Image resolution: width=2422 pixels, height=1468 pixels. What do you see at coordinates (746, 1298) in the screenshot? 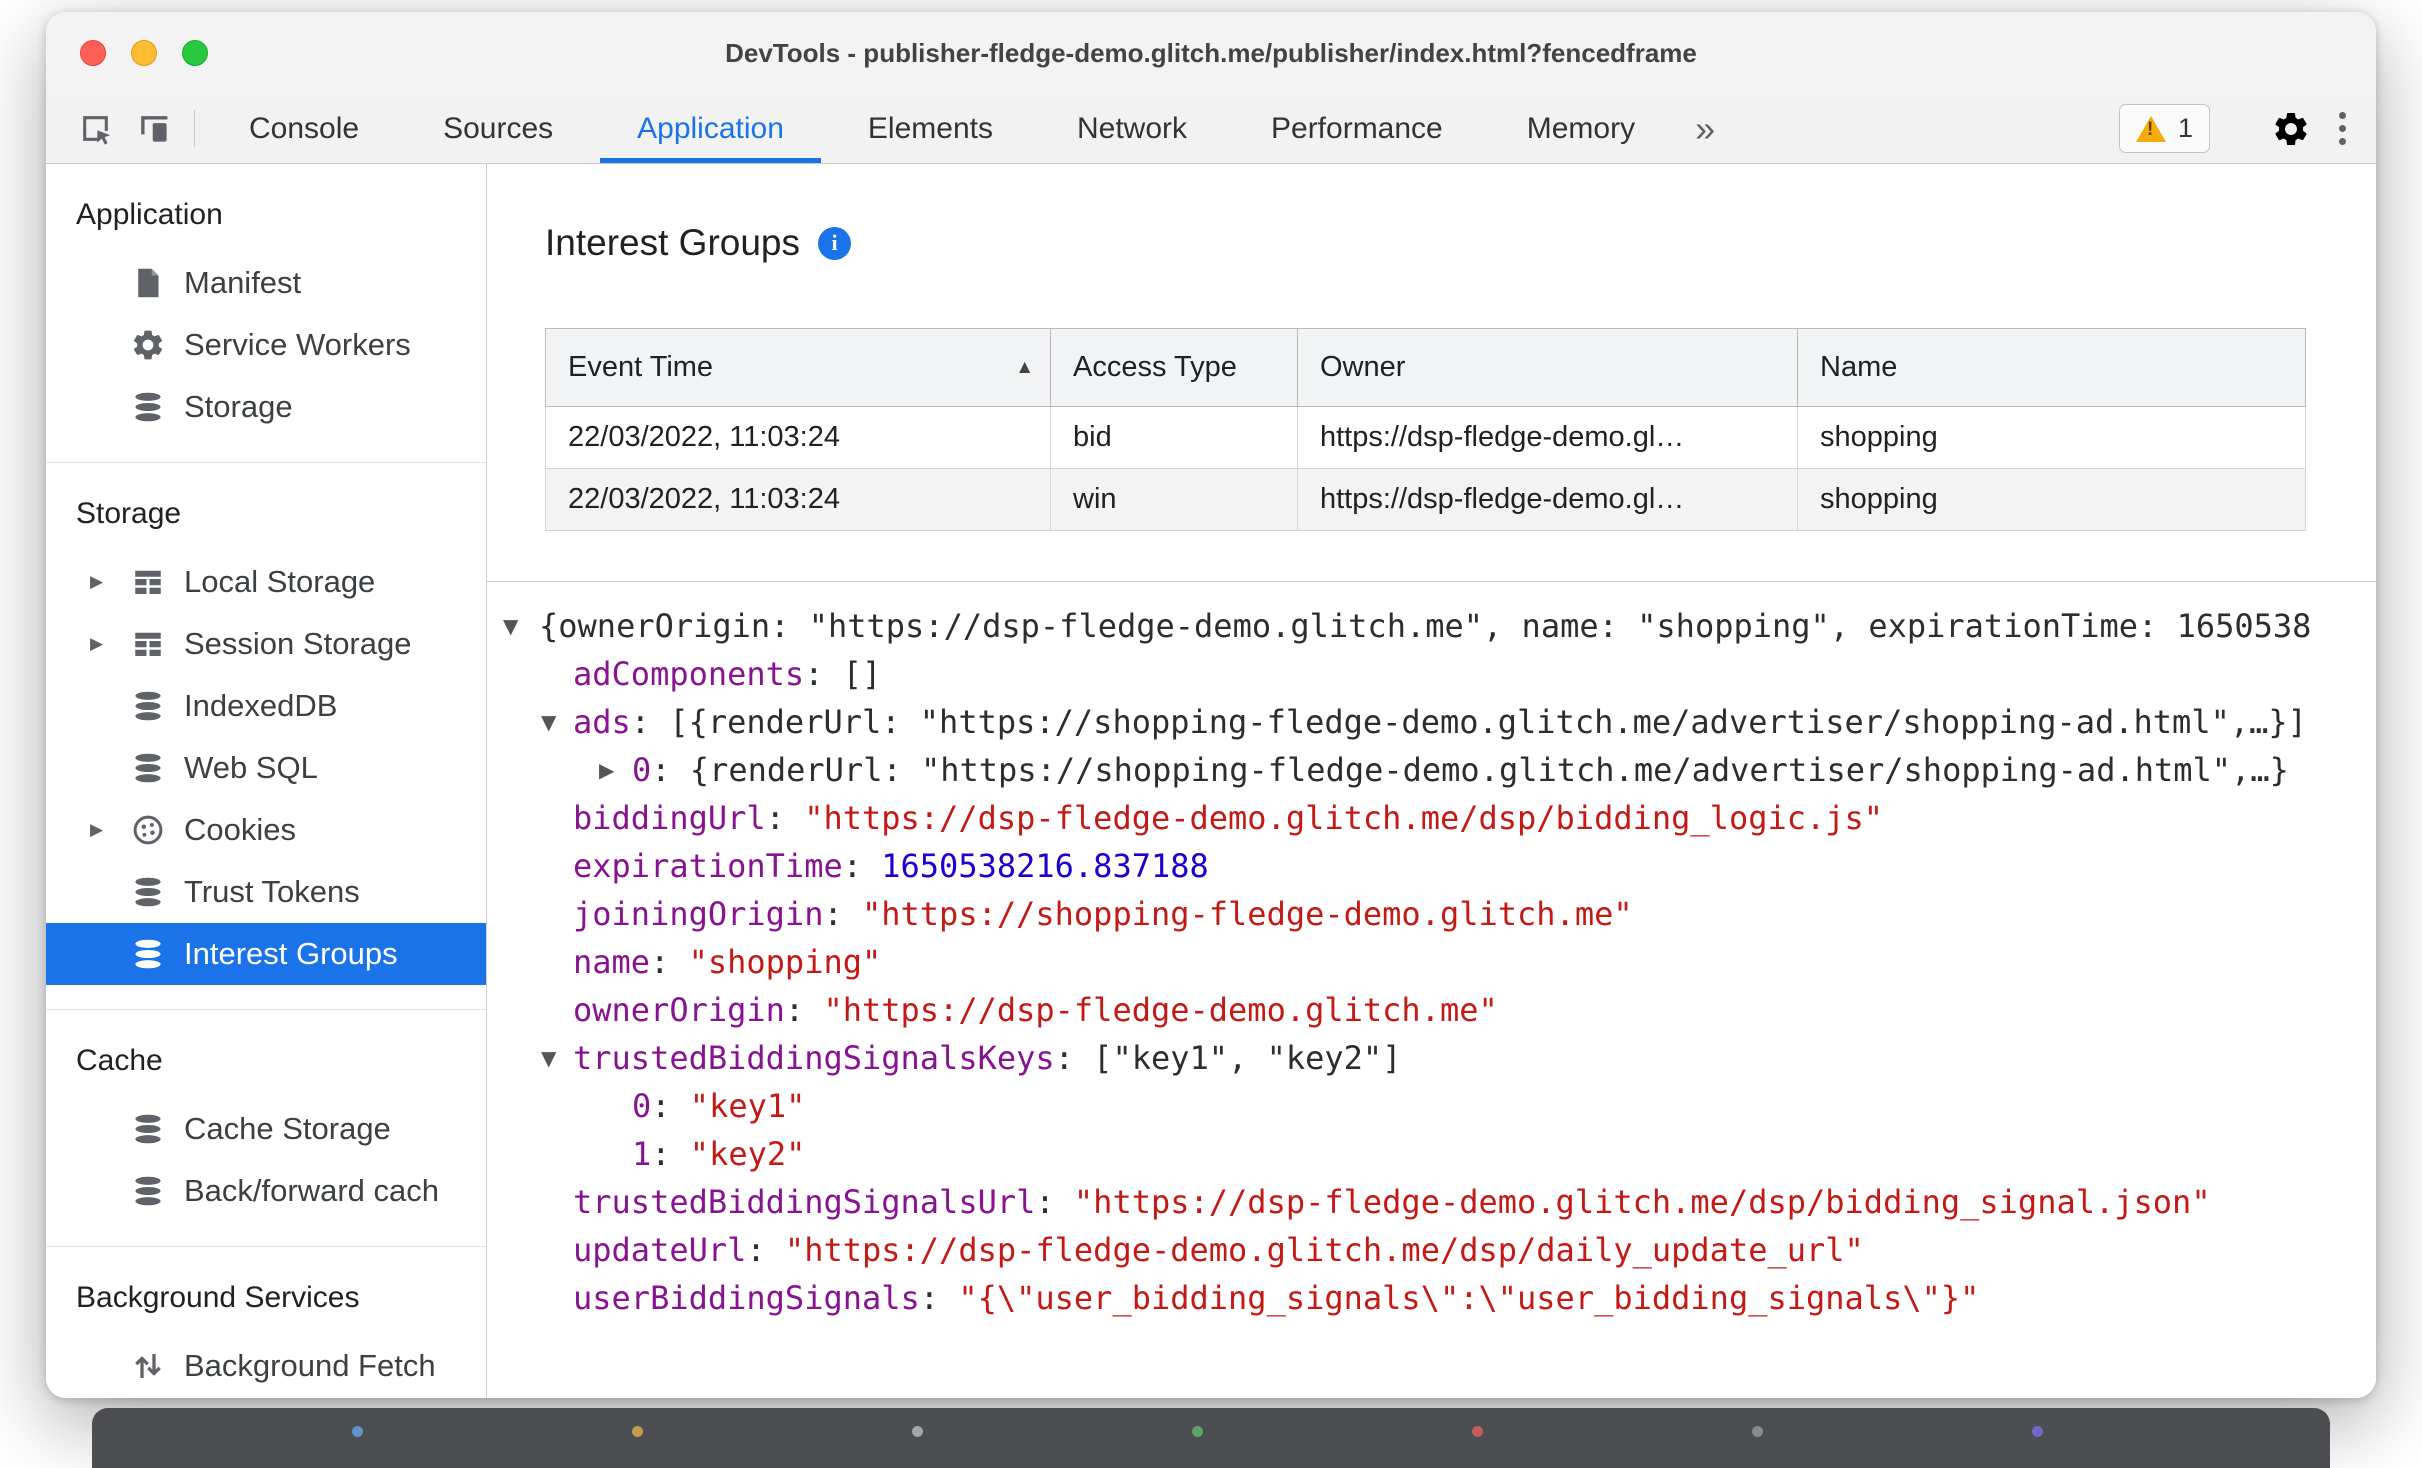
I see `tree-segment-name: userBiddingSignals` at bounding box center [746, 1298].